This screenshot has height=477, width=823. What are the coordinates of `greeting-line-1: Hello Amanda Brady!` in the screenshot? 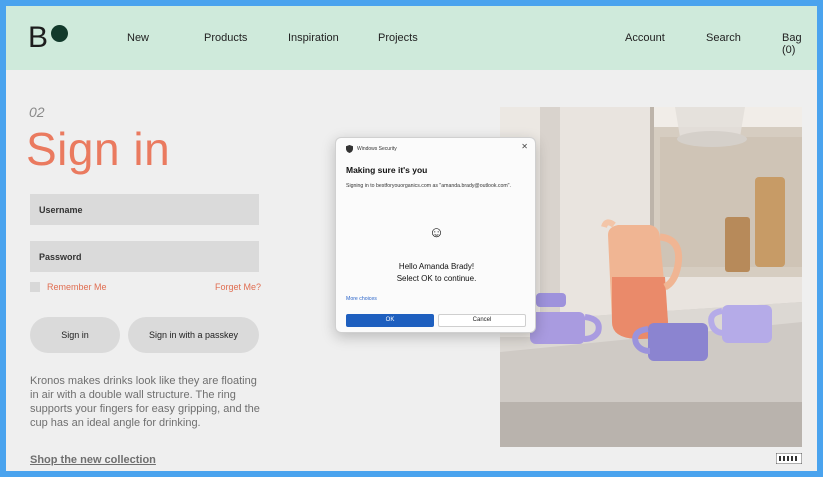 It's located at (436, 266).